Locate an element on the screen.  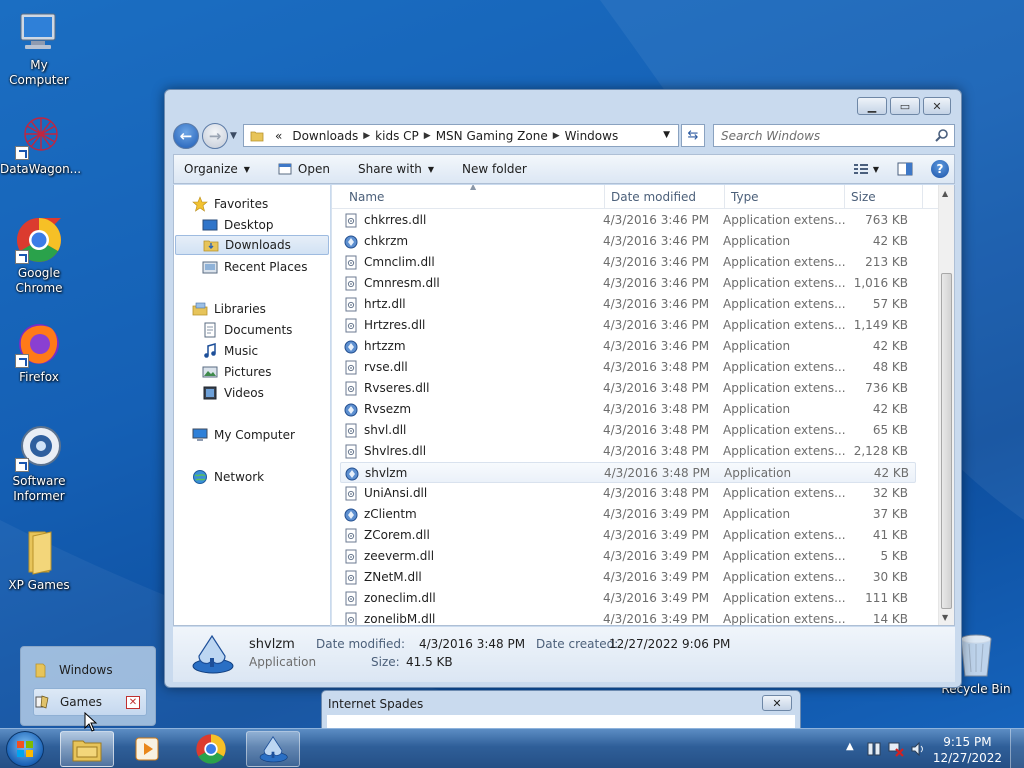
nav-favorites: Favorites is located at coordinates (230, 204).